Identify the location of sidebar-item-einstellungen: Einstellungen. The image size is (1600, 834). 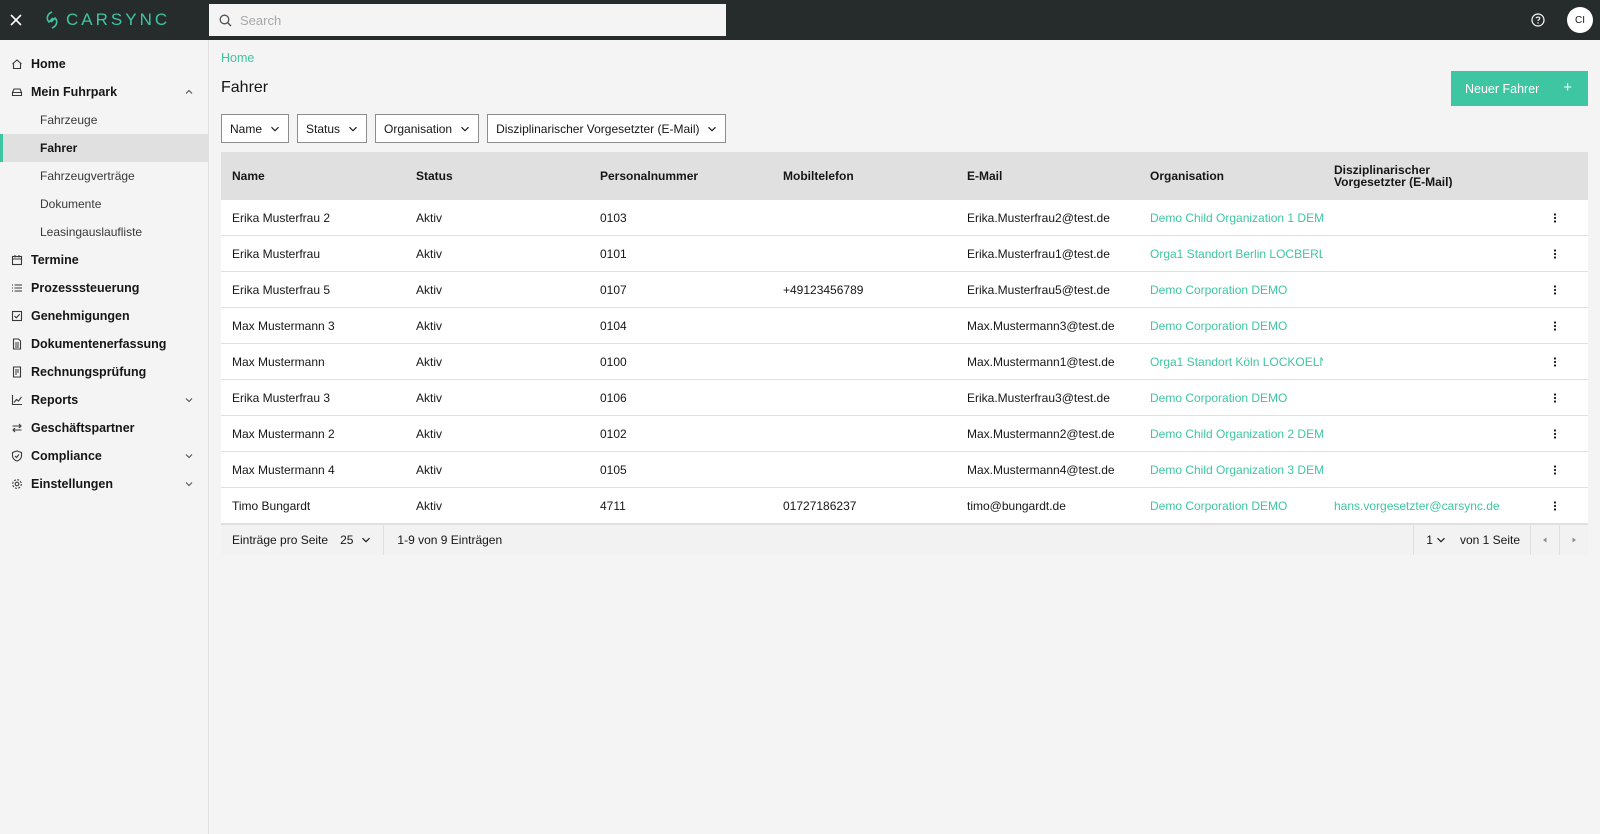
(104, 484).